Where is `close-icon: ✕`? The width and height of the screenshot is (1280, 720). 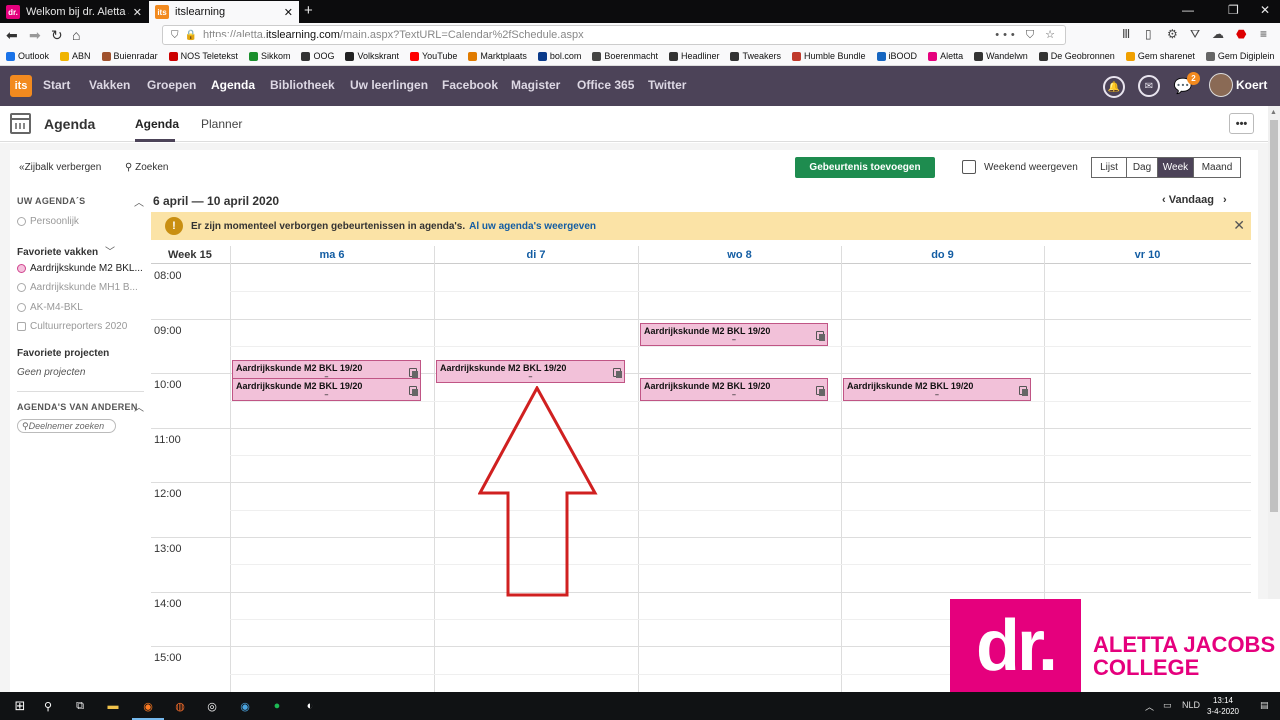
close-icon: ✕ is located at coordinates (1239, 225).